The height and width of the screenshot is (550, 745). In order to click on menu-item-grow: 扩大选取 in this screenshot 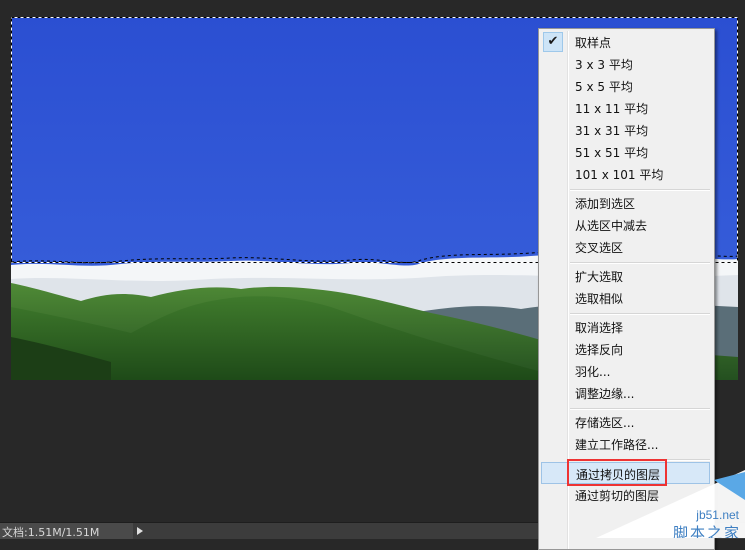, I will do `click(625, 276)`.